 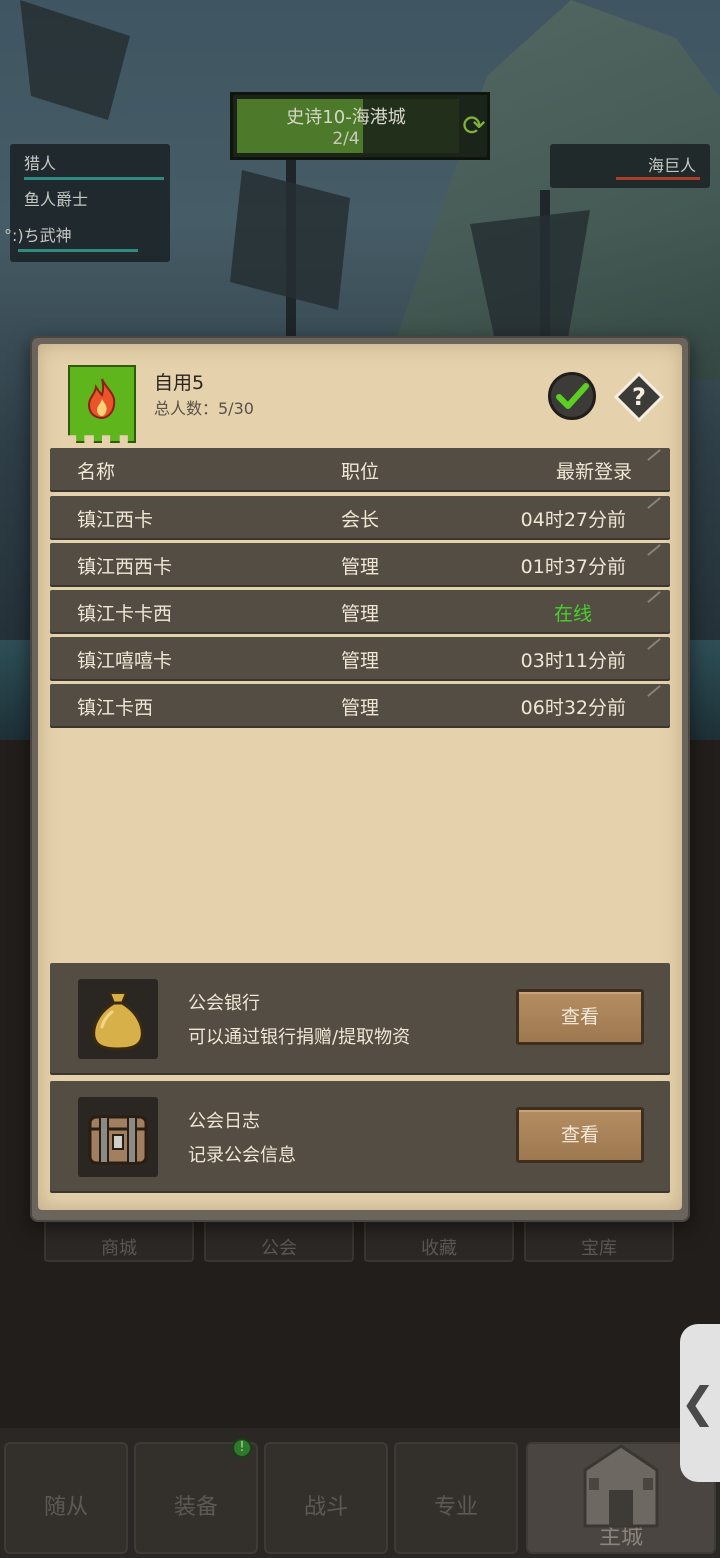 What do you see at coordinates (115, 520) in the screenshot?
I see `member-name: 镇江西卡` at bounding box center [115, 520].